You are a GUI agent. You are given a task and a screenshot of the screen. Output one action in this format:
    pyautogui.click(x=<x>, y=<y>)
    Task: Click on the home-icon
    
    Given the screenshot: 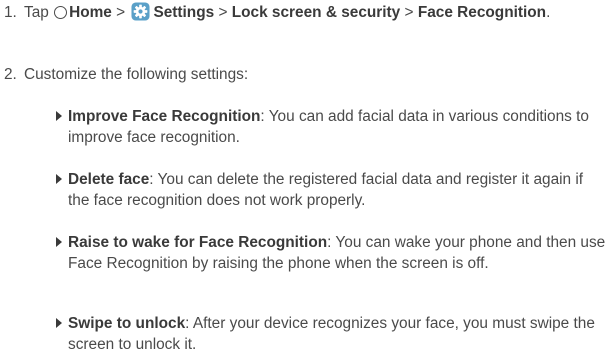 What is the action you would take?
    pyautogui.click(x=61, y=12)
    